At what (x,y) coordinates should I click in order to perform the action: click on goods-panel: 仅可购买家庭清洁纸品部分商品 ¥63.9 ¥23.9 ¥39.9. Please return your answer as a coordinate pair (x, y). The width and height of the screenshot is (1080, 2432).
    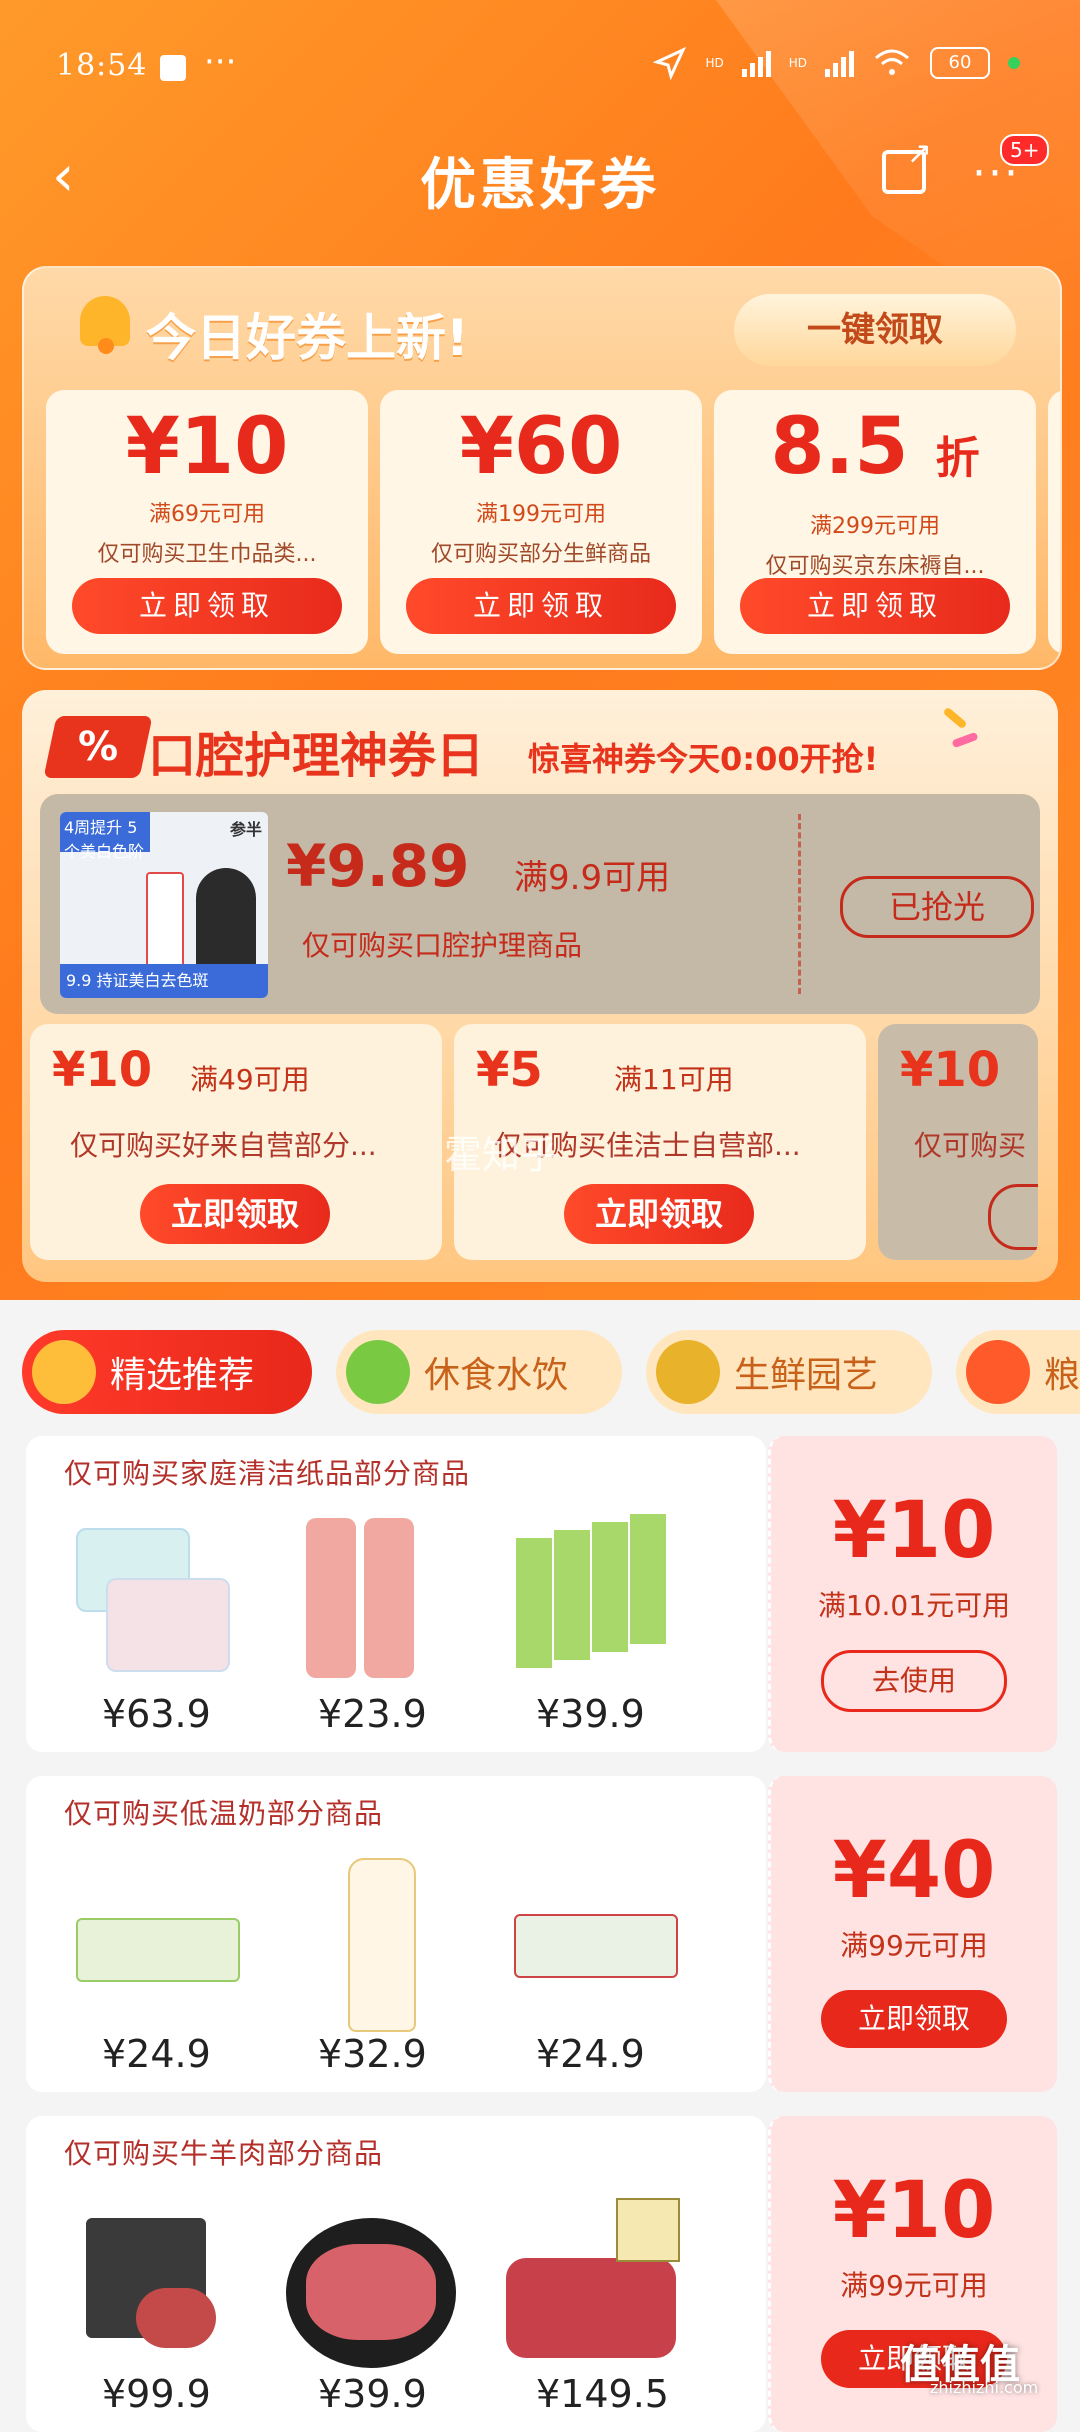
    Looking at the image, I should click on (396, 1594).